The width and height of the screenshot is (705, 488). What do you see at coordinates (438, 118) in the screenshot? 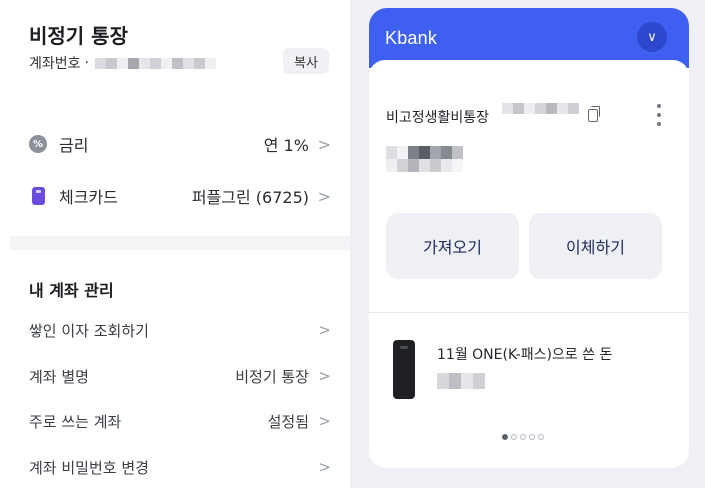
I see `kbank-account-name: 비고정생활비통장` at bounding box center [438, 118].